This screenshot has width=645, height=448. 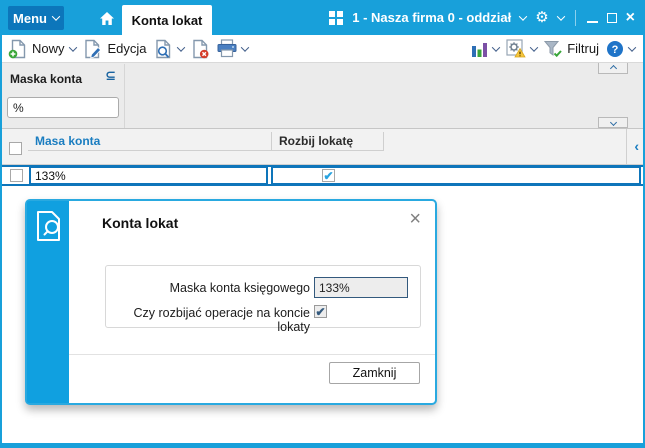 I want to click on collapse-toolbar-tab, so click(x=613, y=68).